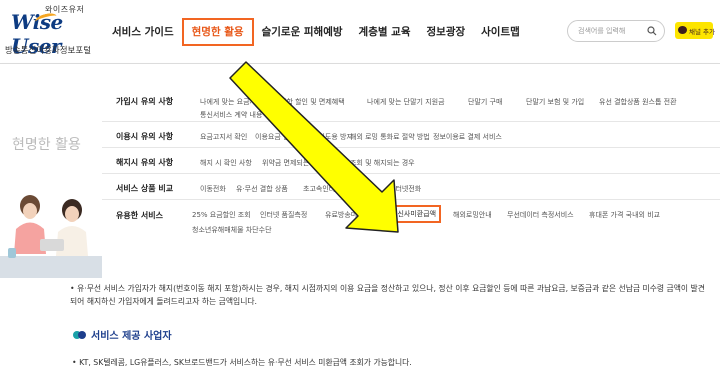  What do you see at coordinates (472, 215) in the screenshot?
I see `menu-item-roaming-guide: 해외로밍안내` at bounding box center [472, 215].